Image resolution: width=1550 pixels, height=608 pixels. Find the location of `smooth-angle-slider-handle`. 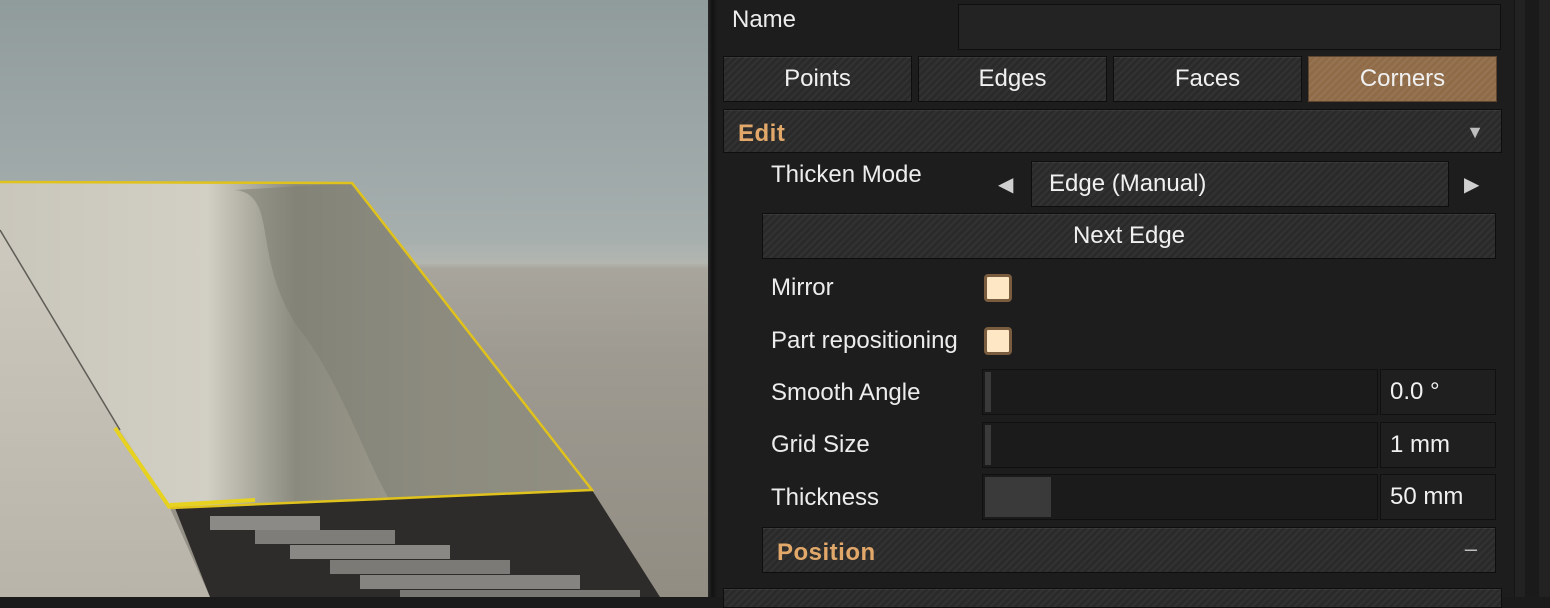

smooth-angle-slider-handle is located at coordinates (988, 392).